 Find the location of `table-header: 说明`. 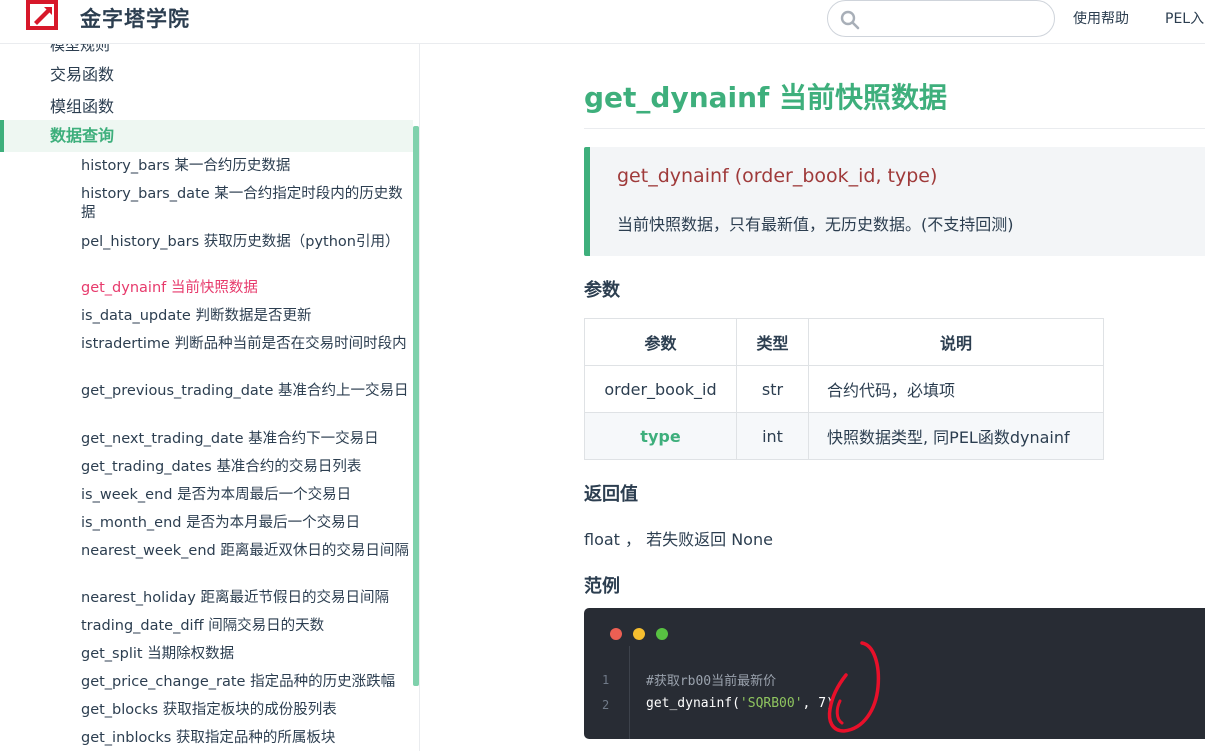

table-header: 说明 is located at coordinates (956, 342).